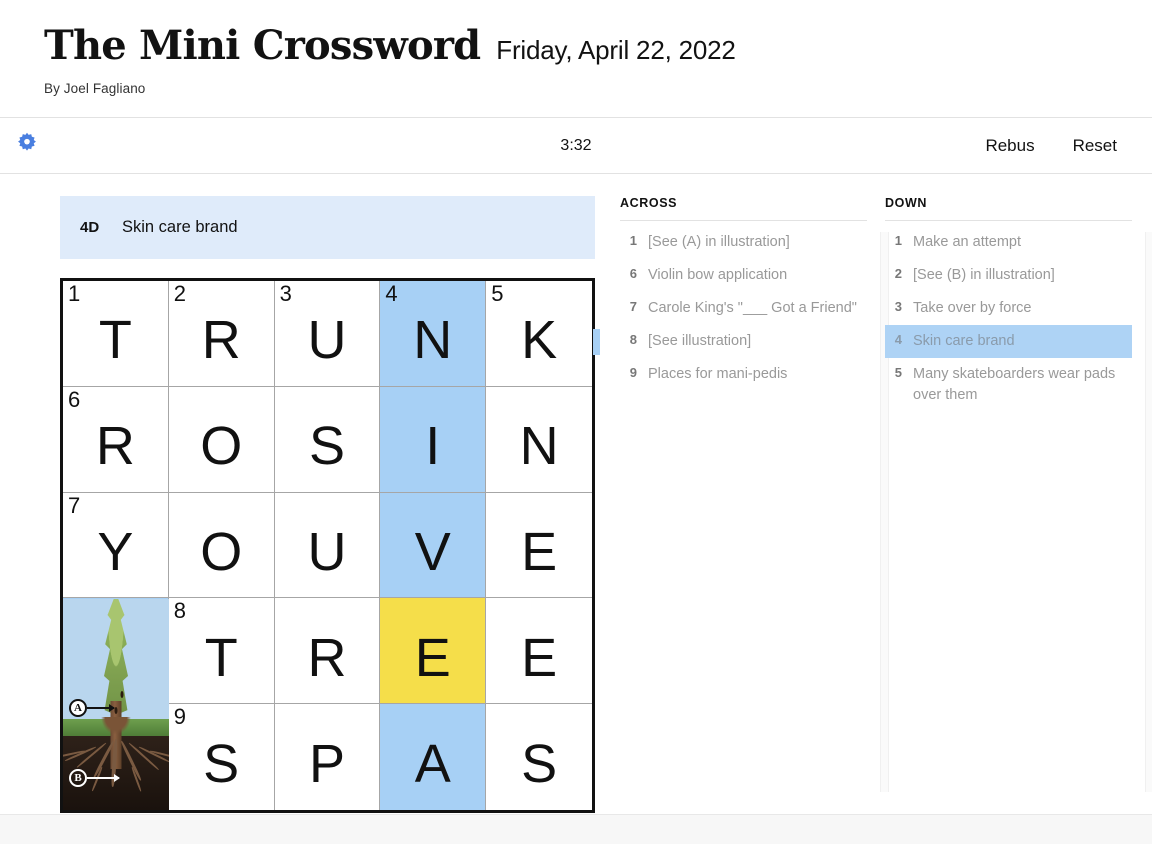  I want to click on cell-letter: Y, so click(115, 551).